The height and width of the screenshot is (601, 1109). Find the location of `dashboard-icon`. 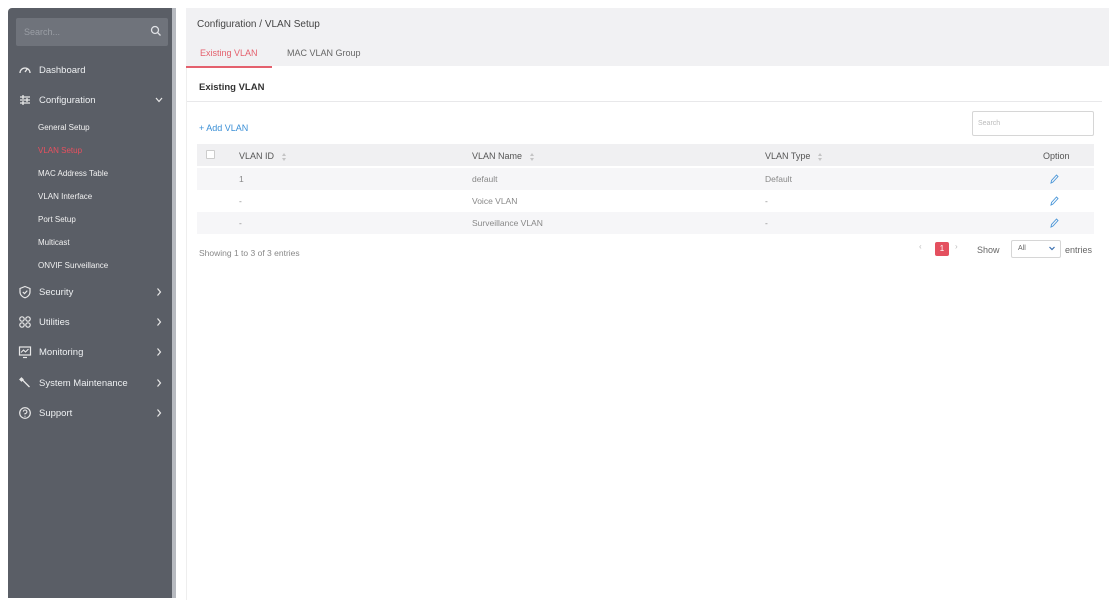

dashboard-icon is located at coordinates (25, 70).